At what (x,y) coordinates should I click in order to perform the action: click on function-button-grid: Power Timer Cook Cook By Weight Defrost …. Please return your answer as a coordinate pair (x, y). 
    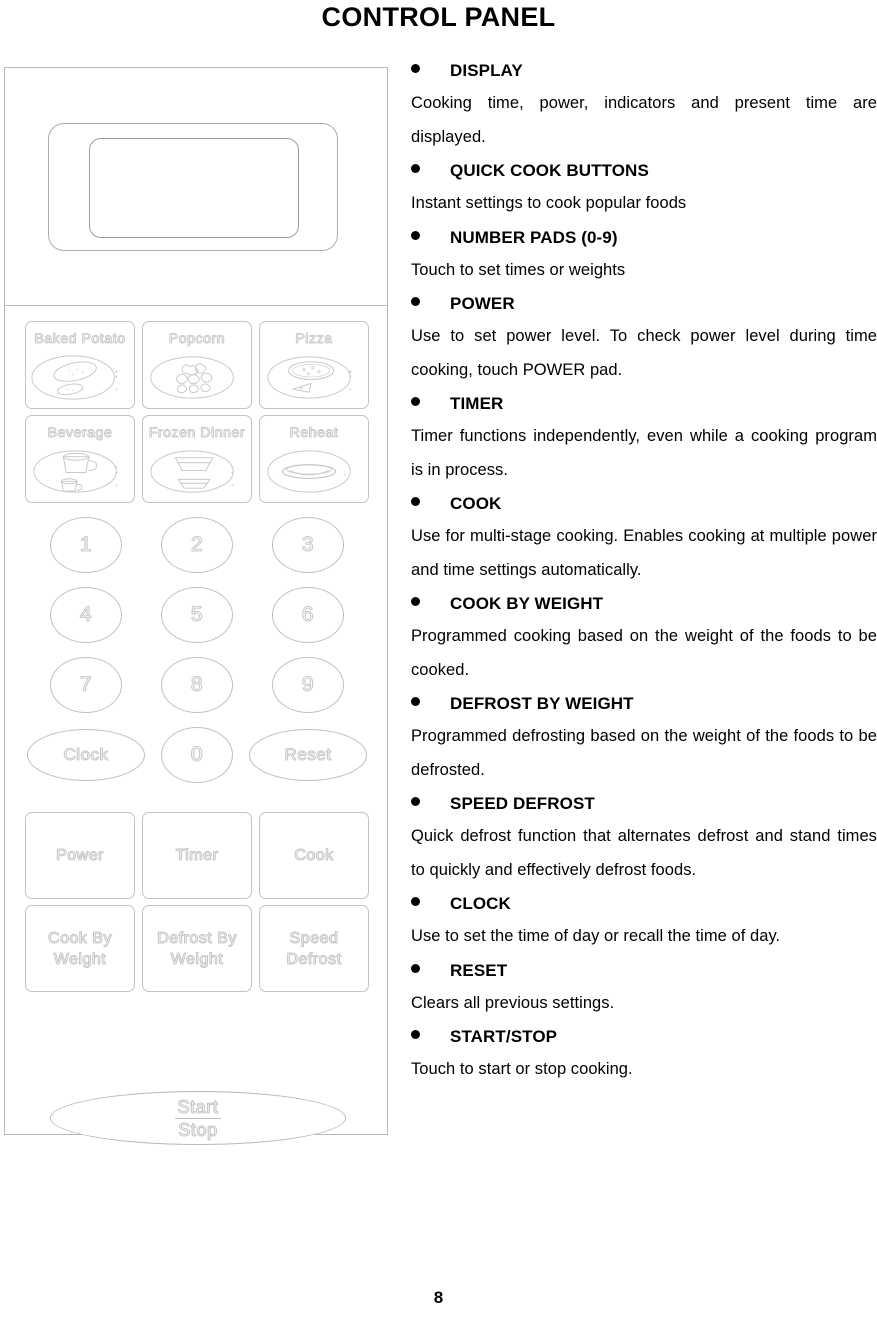
    Looking at the image, I should click on (197, 902).